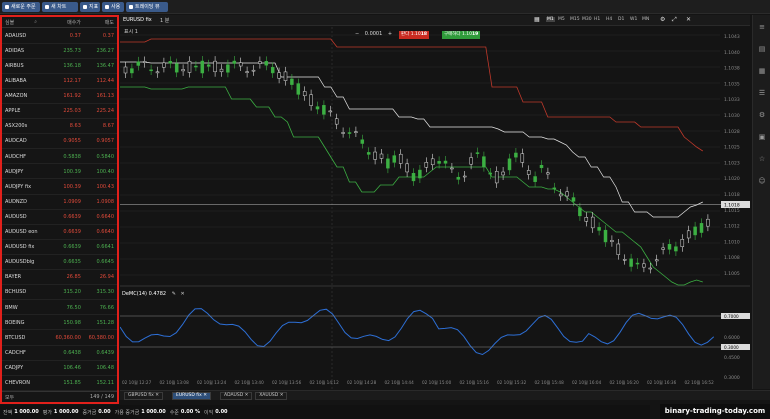  What do you see at coordinates (762, 181) in the screenshot?
I see `user-icon: ☺` at bounding box center [762, 181].